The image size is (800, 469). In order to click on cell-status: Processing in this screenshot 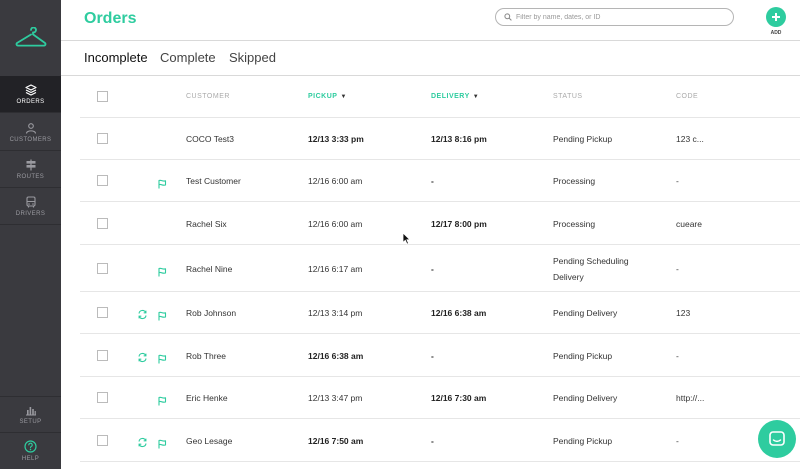, I will do `click(574, 224)`.